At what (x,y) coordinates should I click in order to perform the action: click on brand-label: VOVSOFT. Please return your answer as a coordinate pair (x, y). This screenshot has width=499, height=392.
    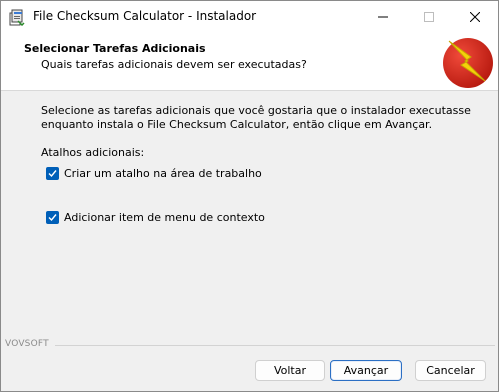
    Looking at the image, I should click on (27, 344).